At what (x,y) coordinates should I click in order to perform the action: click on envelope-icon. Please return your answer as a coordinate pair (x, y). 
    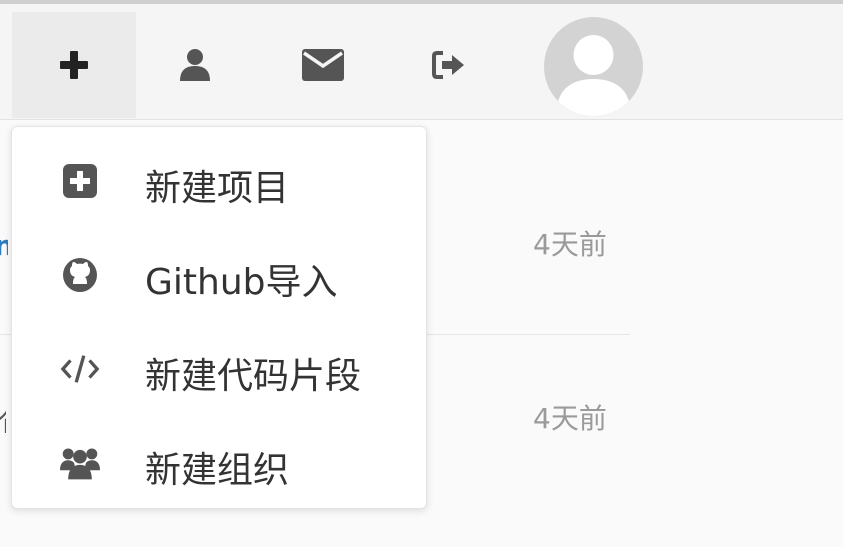
    Looking at the image, I should click on (323, 65).